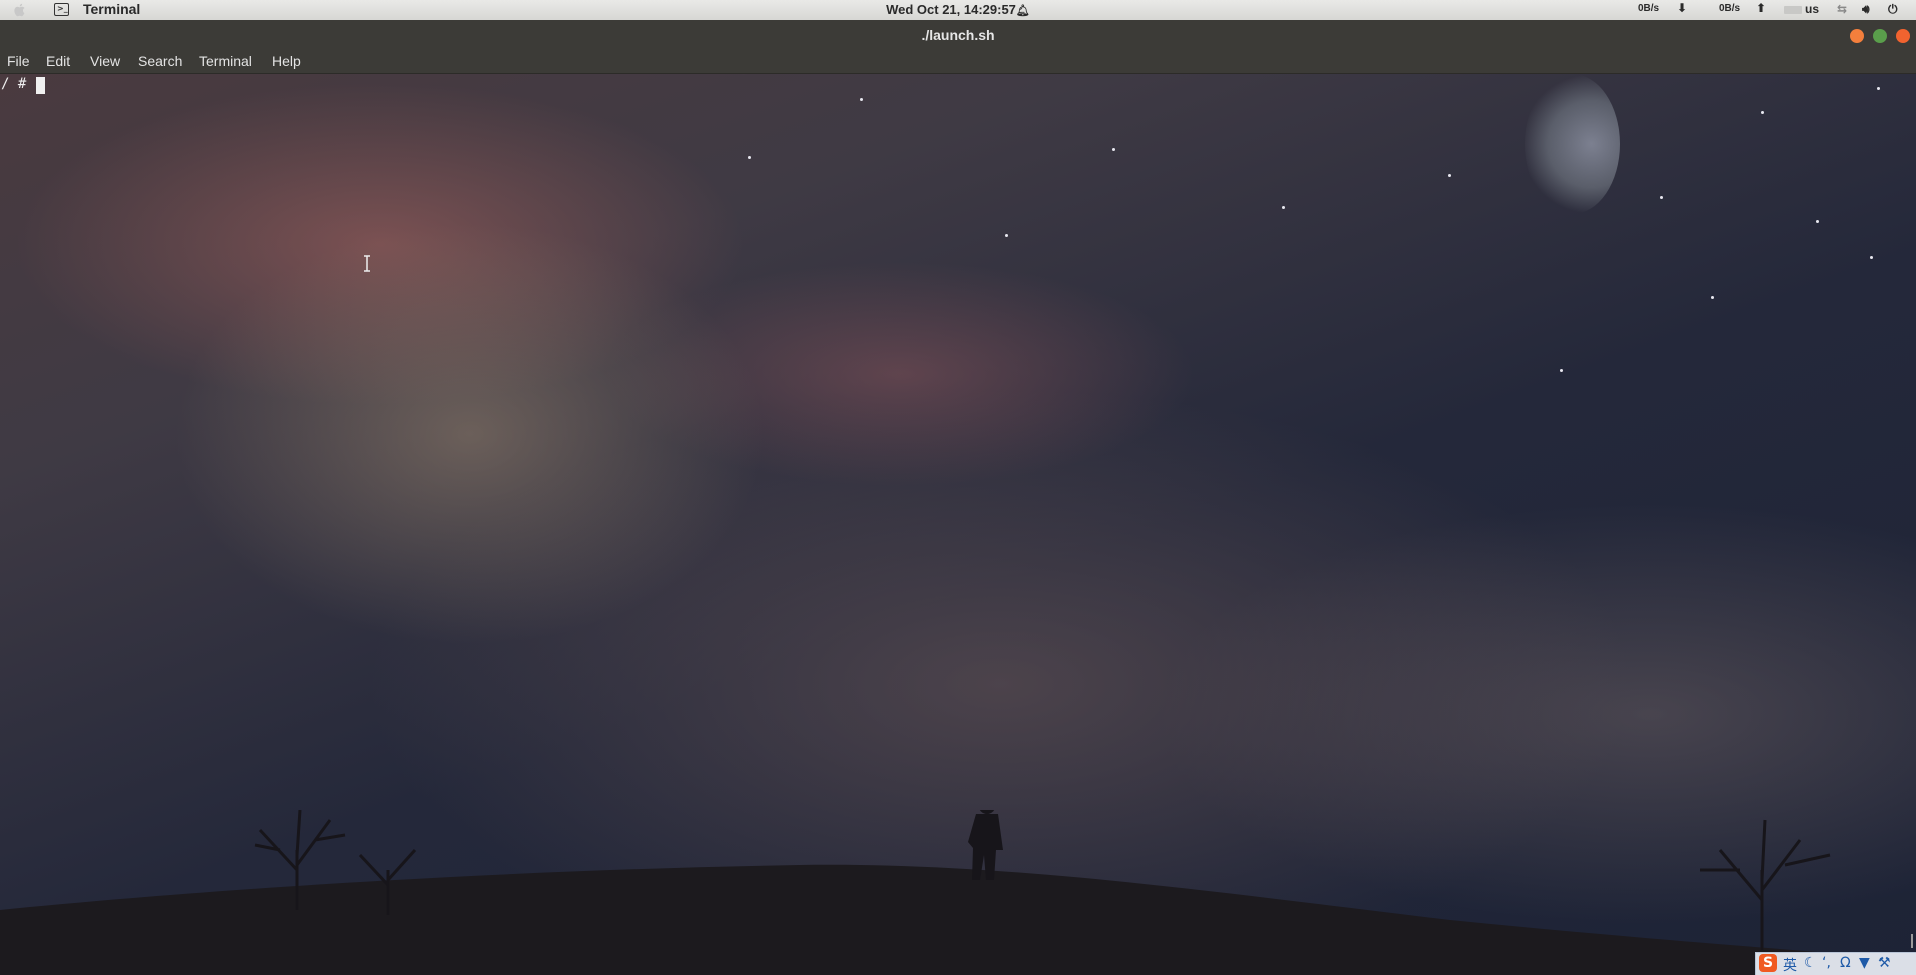 This screenshot has height=975, width=1916. I want to click on maximize-button, so click(1880, 36).